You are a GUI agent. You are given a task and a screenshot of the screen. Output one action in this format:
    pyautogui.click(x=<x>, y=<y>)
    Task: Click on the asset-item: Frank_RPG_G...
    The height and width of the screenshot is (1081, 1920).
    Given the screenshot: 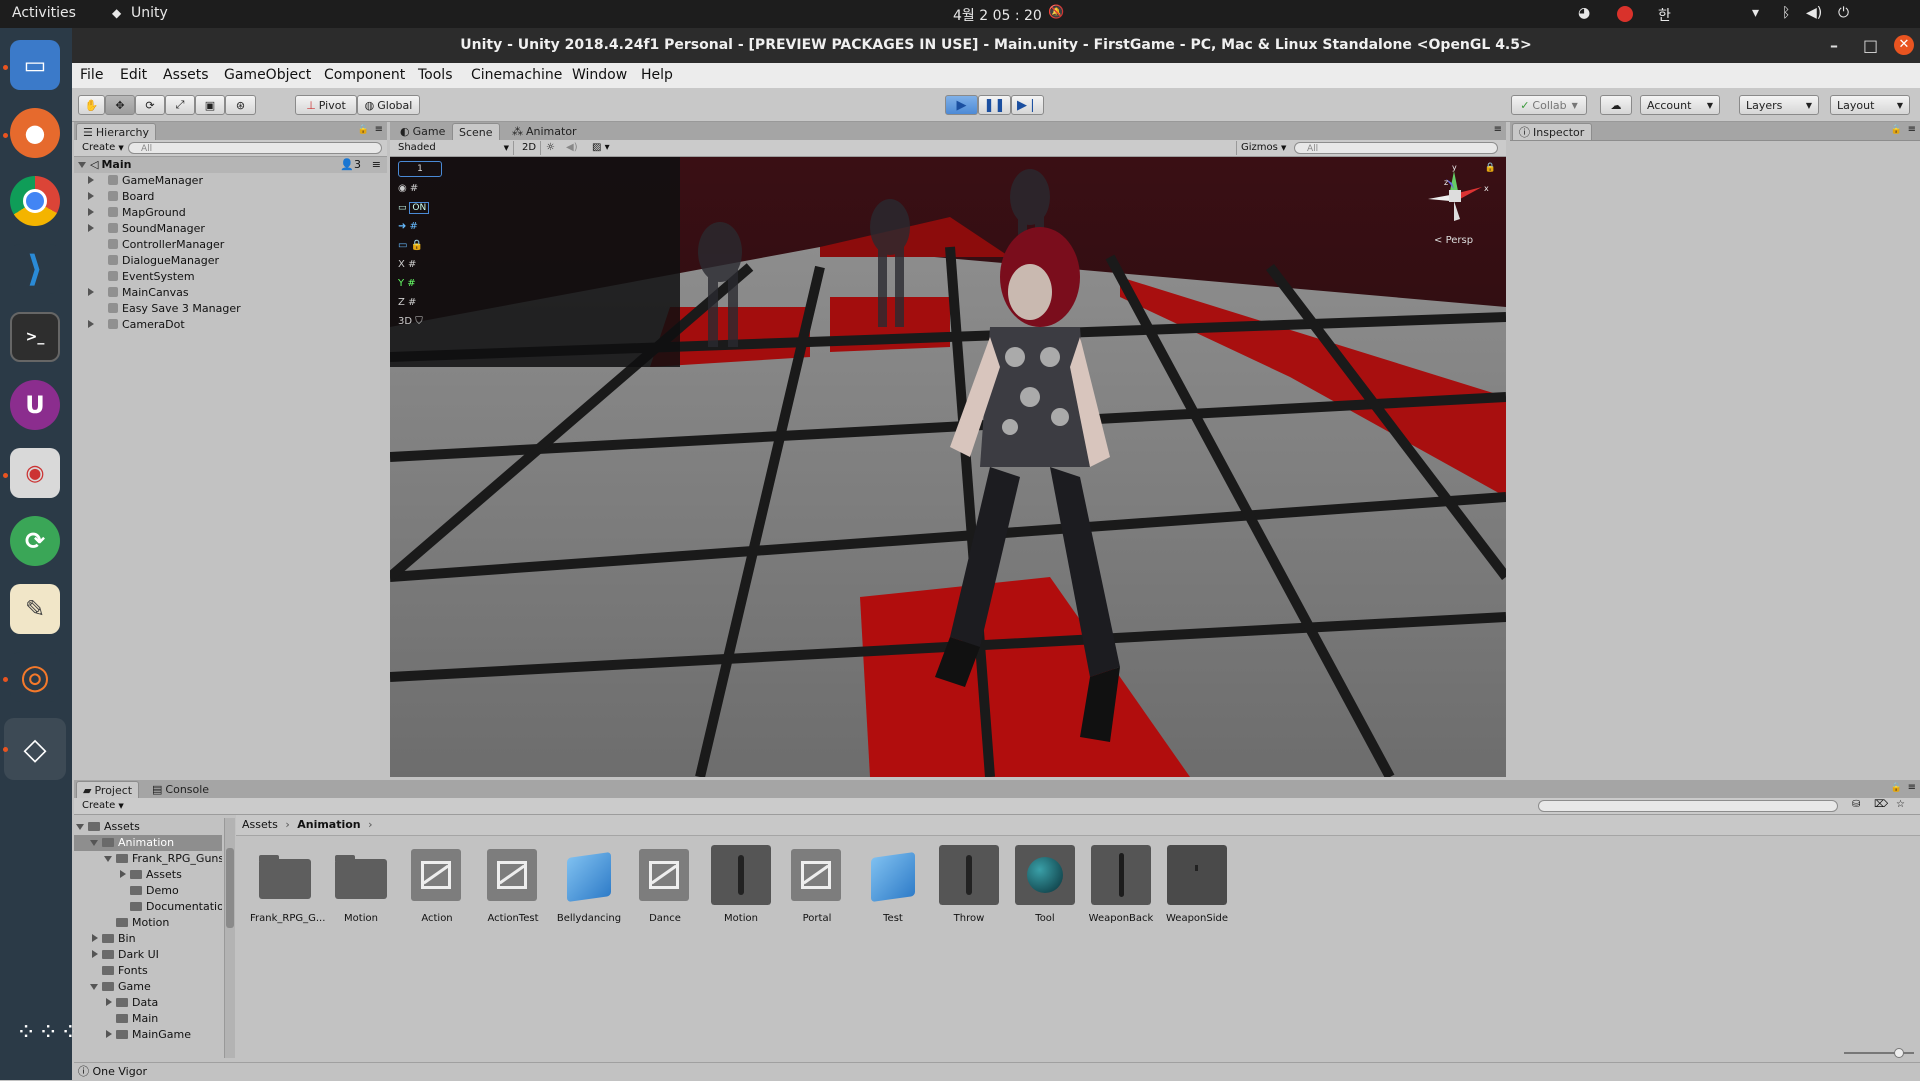 What is the action you would take?
    pyautogui.click(x=287, y=884)
    